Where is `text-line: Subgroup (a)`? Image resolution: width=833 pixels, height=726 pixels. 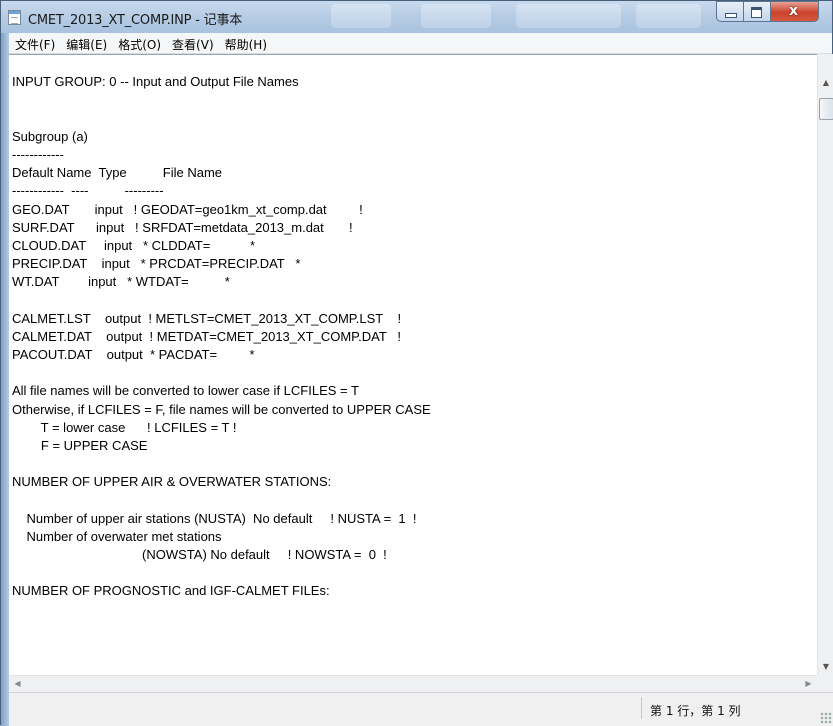 text-line: Subgroup (a) is located at coordinates (50, 136).